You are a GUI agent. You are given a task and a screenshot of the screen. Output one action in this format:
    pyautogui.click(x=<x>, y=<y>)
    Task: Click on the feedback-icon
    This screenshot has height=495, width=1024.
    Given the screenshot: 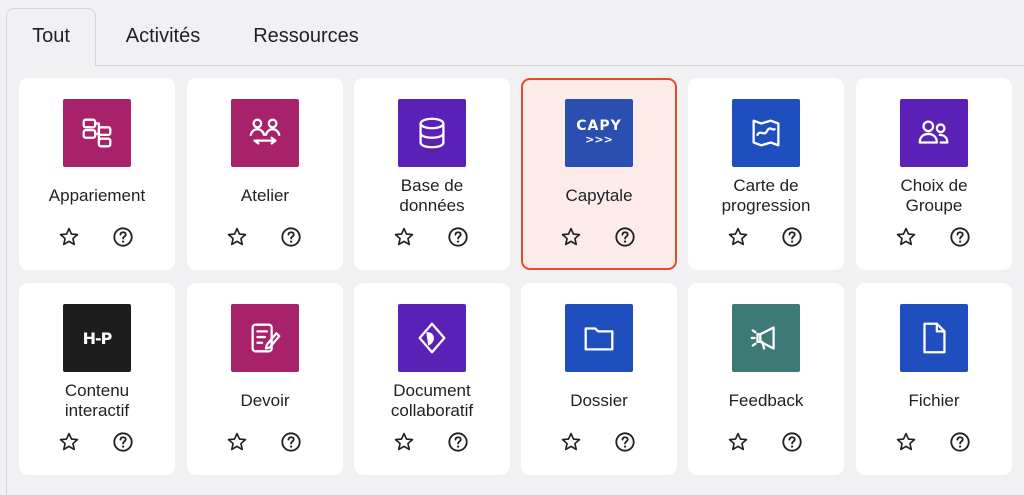 What is the action you would take?
    pyautogui.click(x=766, y=338)
    